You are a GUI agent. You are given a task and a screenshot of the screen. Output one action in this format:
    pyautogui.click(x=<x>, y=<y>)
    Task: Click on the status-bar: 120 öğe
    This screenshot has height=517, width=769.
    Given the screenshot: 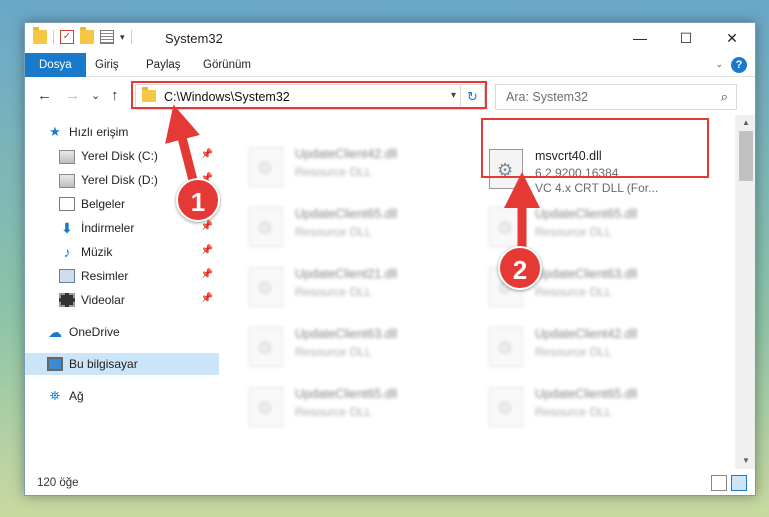 What is the action you would take?
    pyautogui.click(x=390, y=482)
    